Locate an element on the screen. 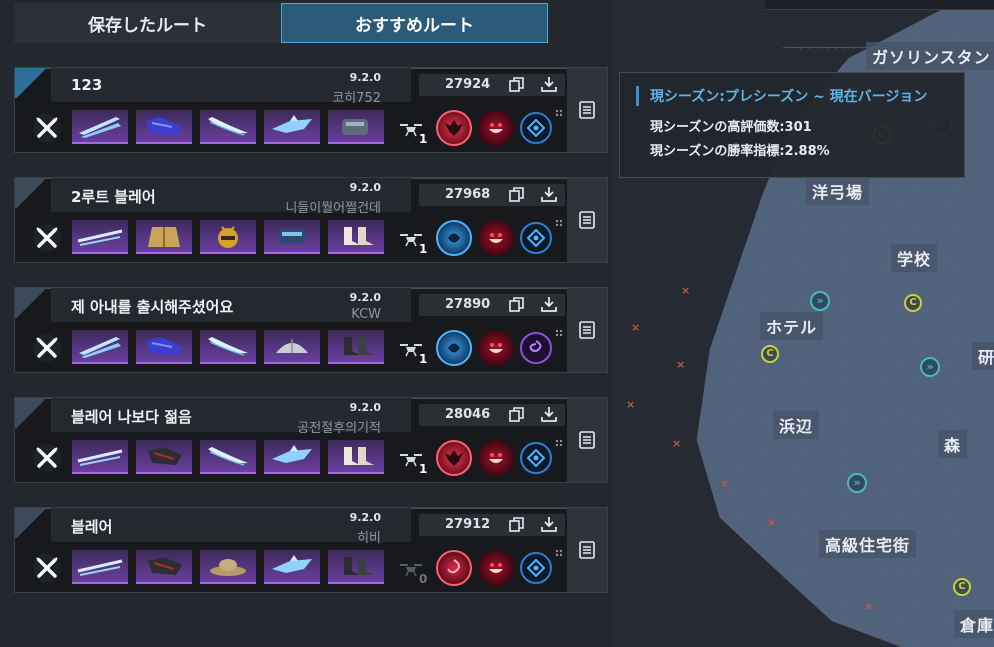  item-slot-straw-hat is located at coordinates (228, 567).